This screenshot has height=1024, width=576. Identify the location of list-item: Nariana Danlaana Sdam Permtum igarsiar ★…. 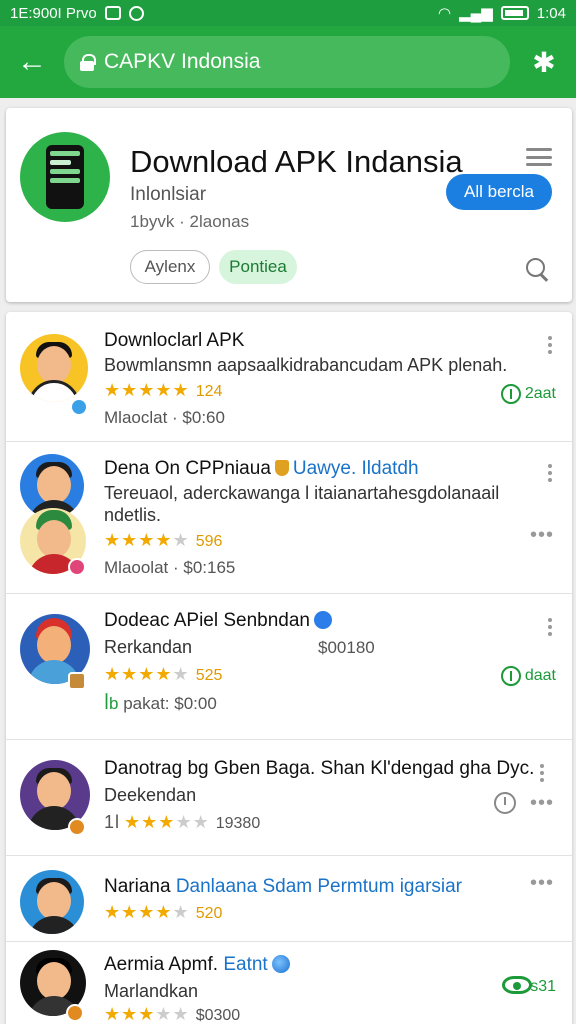
(289, 899).